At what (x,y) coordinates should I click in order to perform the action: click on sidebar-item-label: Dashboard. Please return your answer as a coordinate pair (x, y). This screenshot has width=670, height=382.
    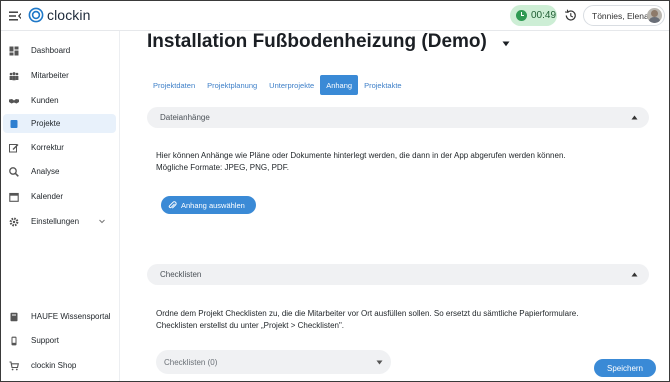
    Looking at the image, I should click on (51, 50).